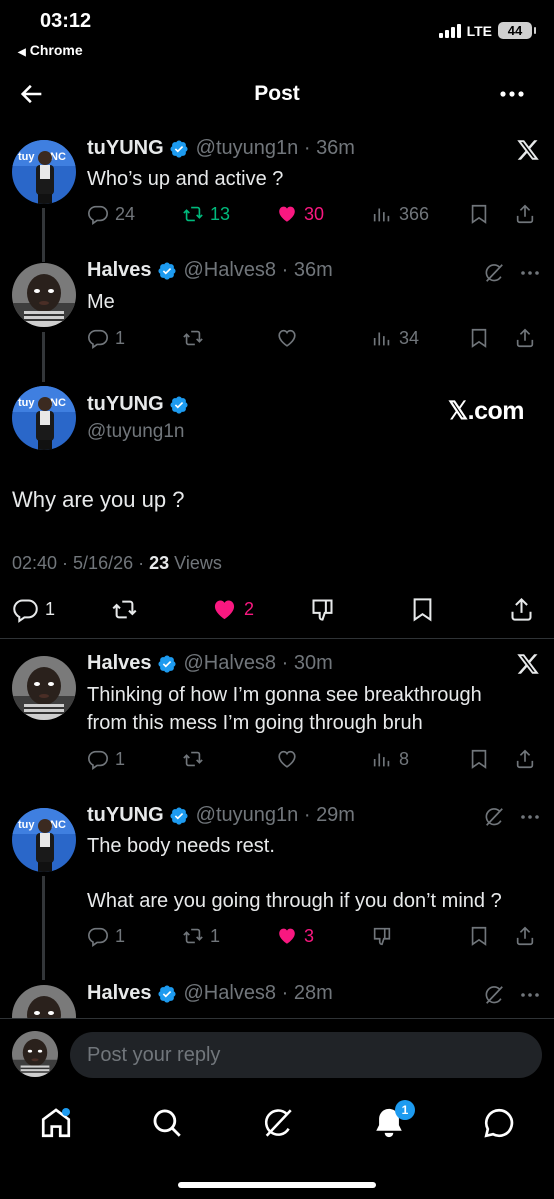  What do you see at coordinates (277, 35) in the screenshot?
I see `status-bar: 03:12 ◀ Chrome LTE 44` at bounding box center [277, 35].